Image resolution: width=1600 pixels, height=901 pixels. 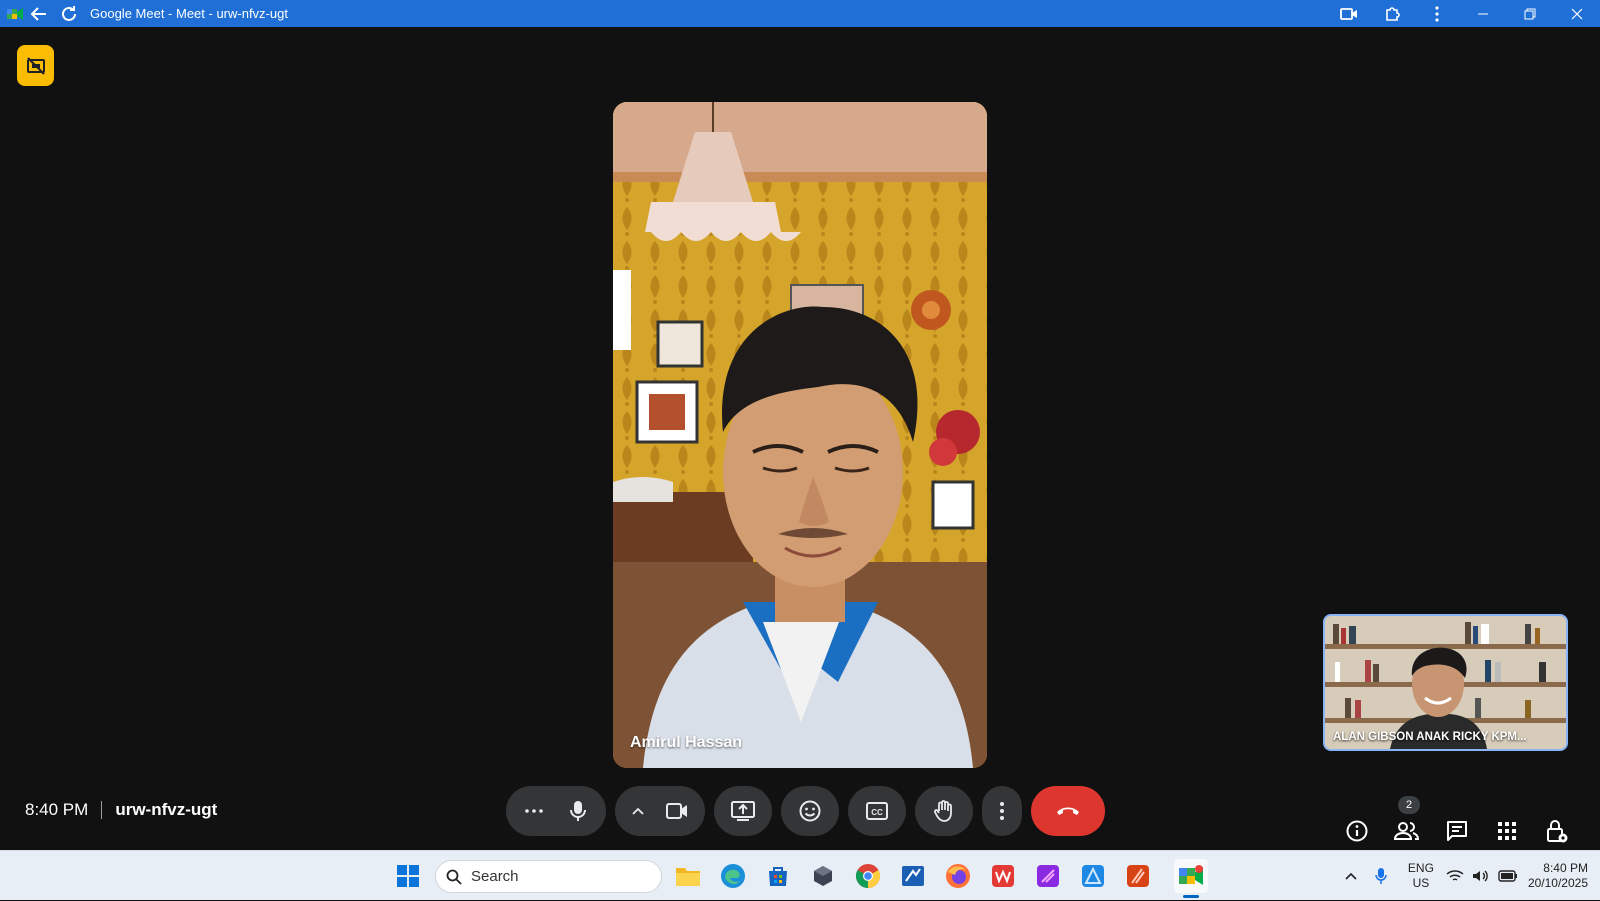 I want to click on camera-control-group, so click(x=660, y=811).